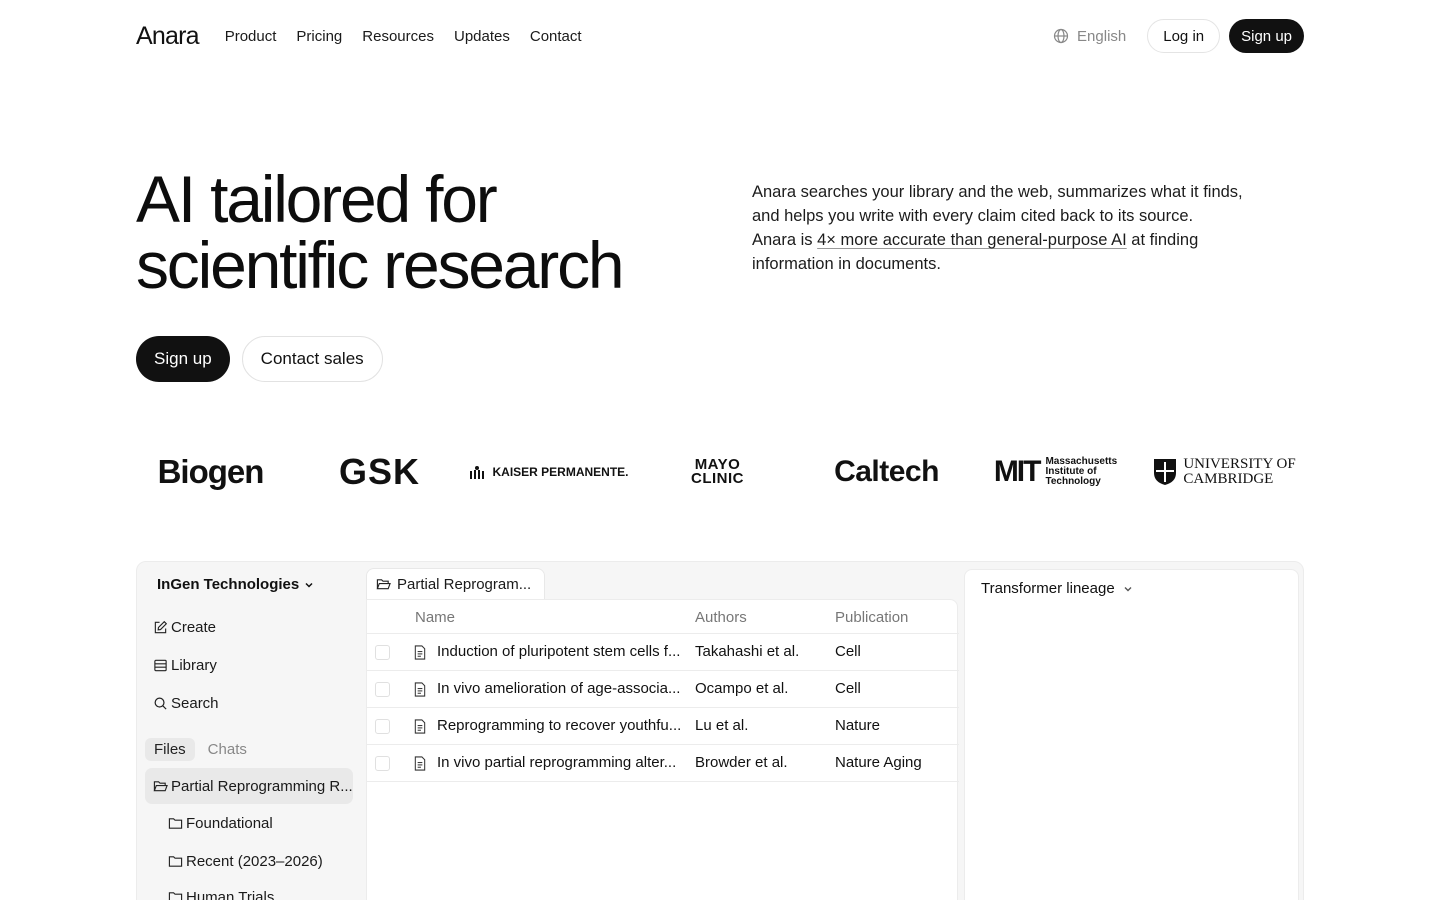 Image resolution: width=1440 pixels, height=900 pixels. Describe the element at coordinates (317, 199) in the screenshot. I see `hero-title-line1: AI tailored for` at that location.